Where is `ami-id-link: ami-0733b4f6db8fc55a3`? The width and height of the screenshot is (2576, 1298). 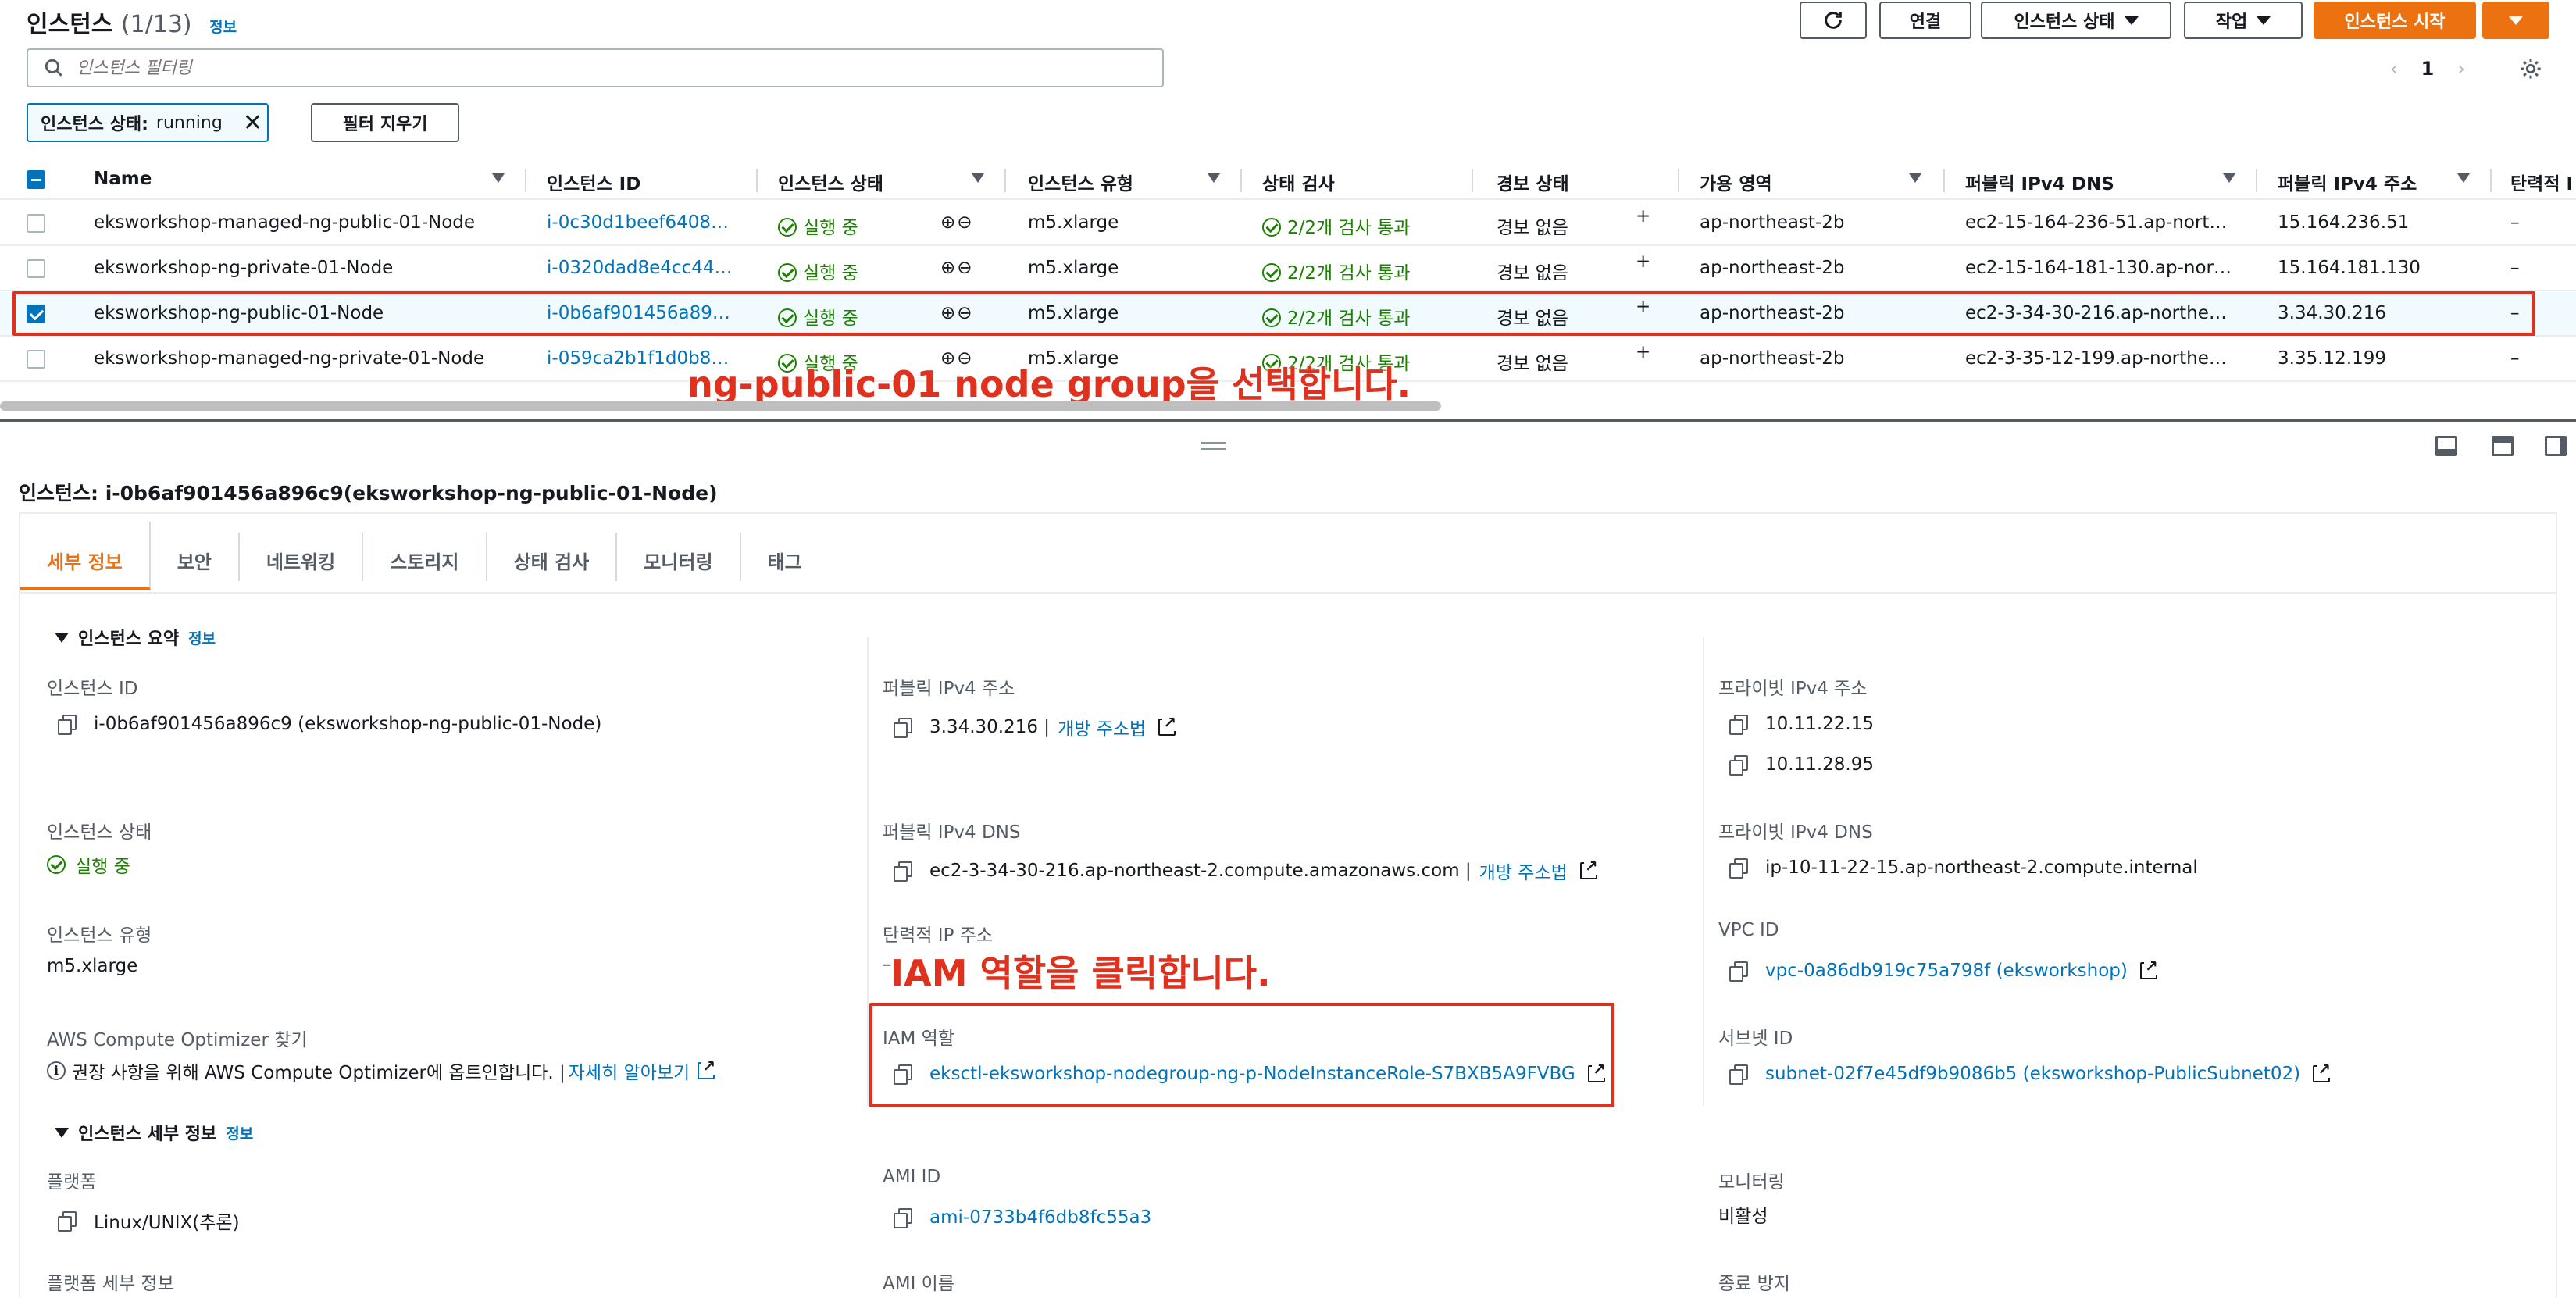
ami-id-link: ami-0733b4f6db8fc55a3 is located at coordinates (1040, 1217).